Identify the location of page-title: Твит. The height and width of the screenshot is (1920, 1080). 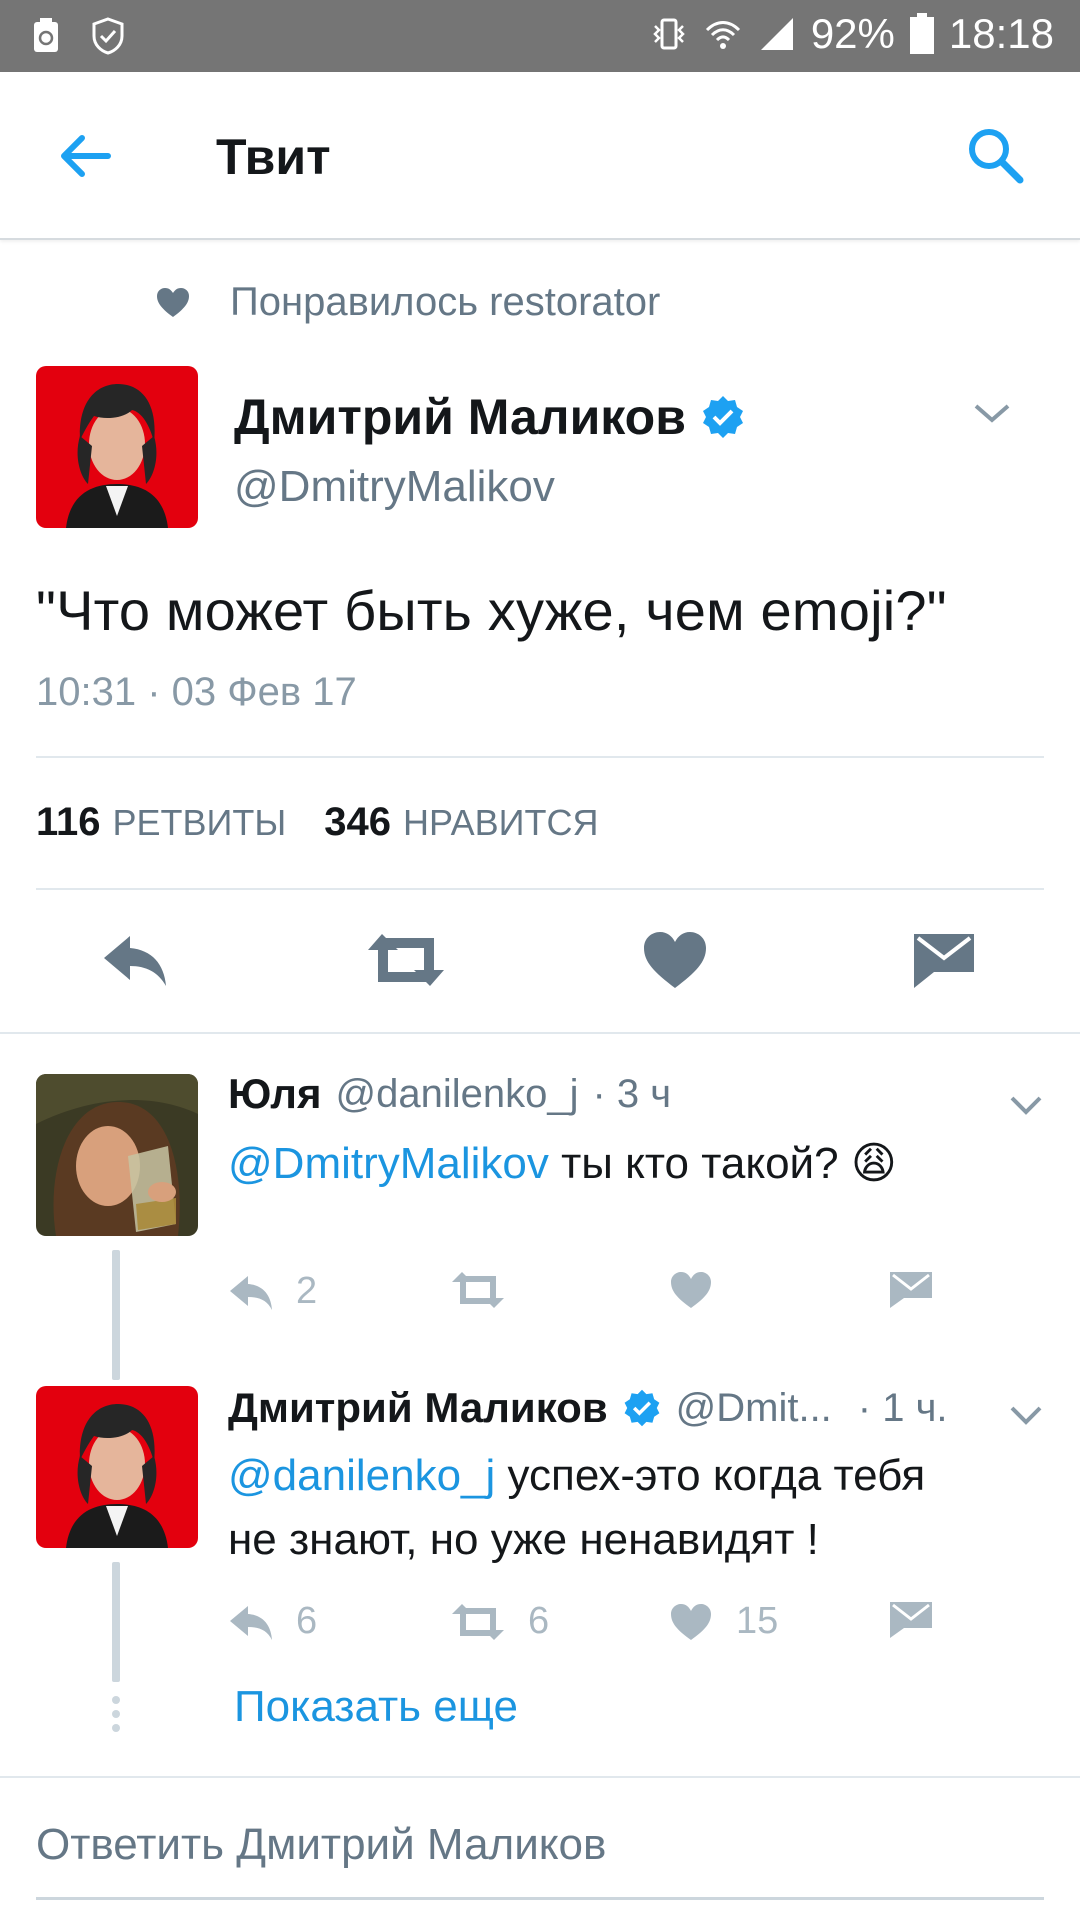
(273, 157).